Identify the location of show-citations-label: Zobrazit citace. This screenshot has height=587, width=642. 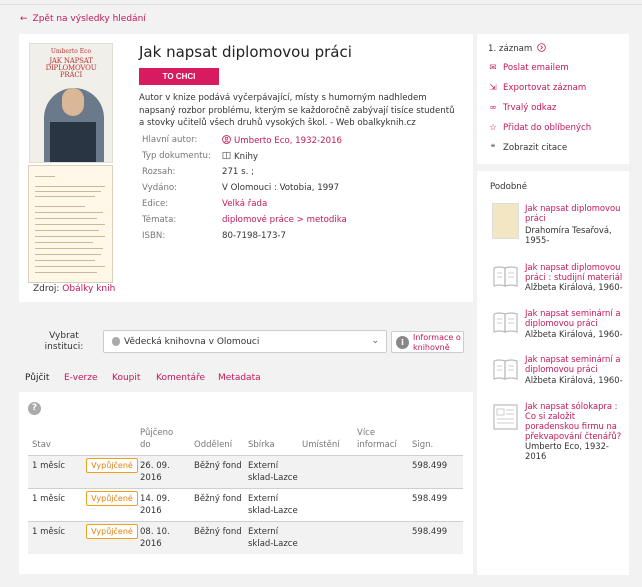
(535, 148).